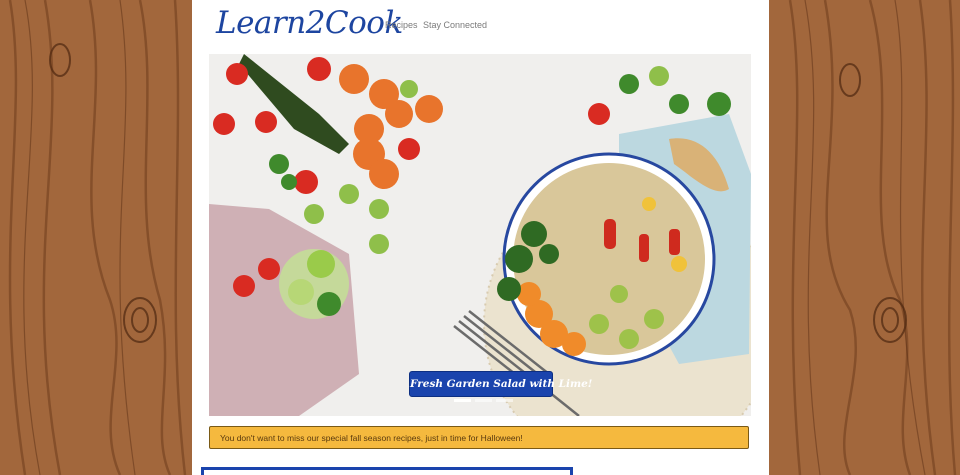 This screenshot has height=475, width=960. I want to click on carousel-indicators, so click(483, 401).